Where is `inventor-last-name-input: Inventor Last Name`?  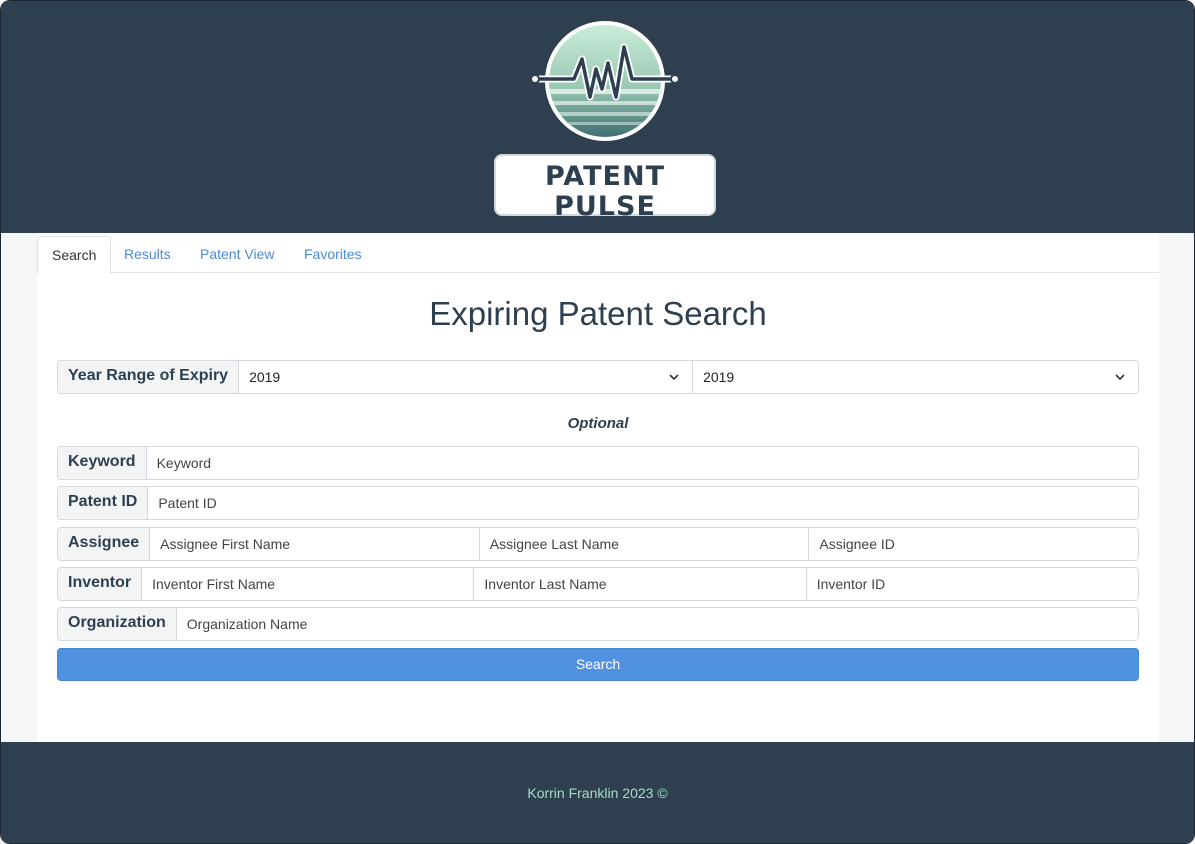
inventor-last-name-input: Inventor Last Name is located at coordinates (640, 584).